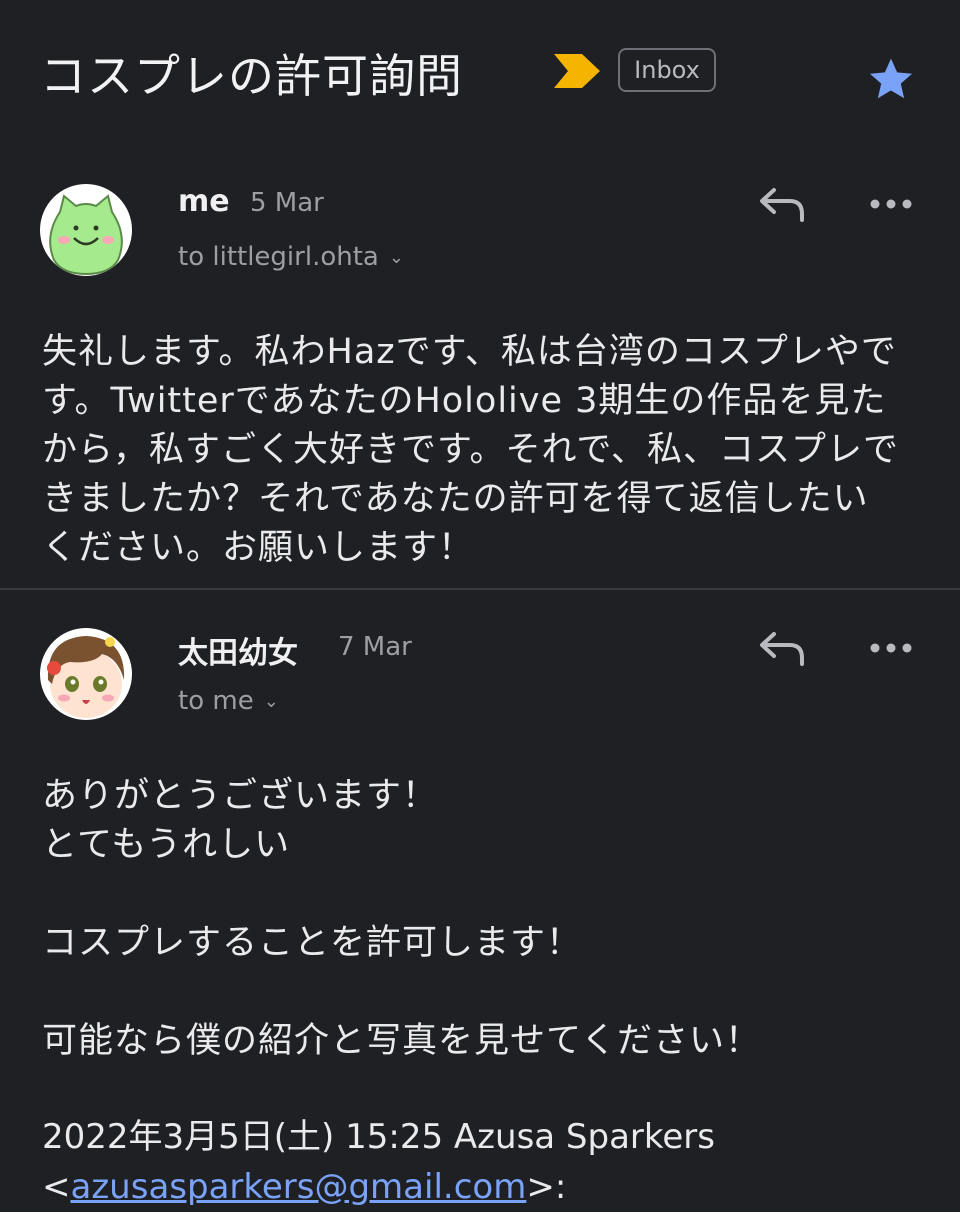  What do you see at coordinates (891, 79) in the screenshot?
I see `star-icon` at bounding box center [891, 79].